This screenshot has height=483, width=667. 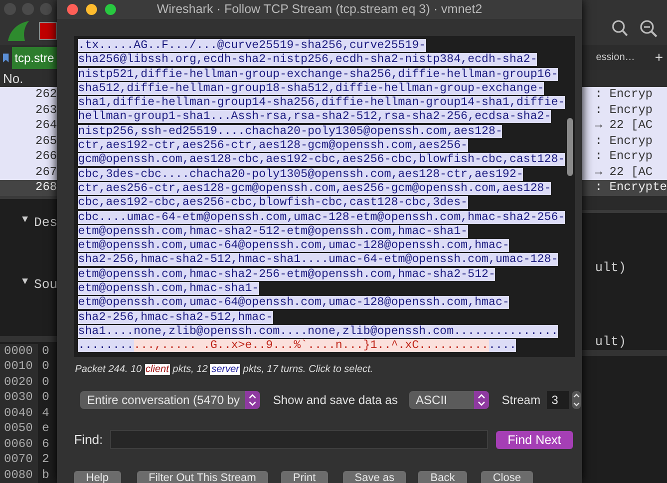 What do you see at coordinates (28, 78) in the screenshot?
I see `column-header: No.` at bounding box center [28, 78].